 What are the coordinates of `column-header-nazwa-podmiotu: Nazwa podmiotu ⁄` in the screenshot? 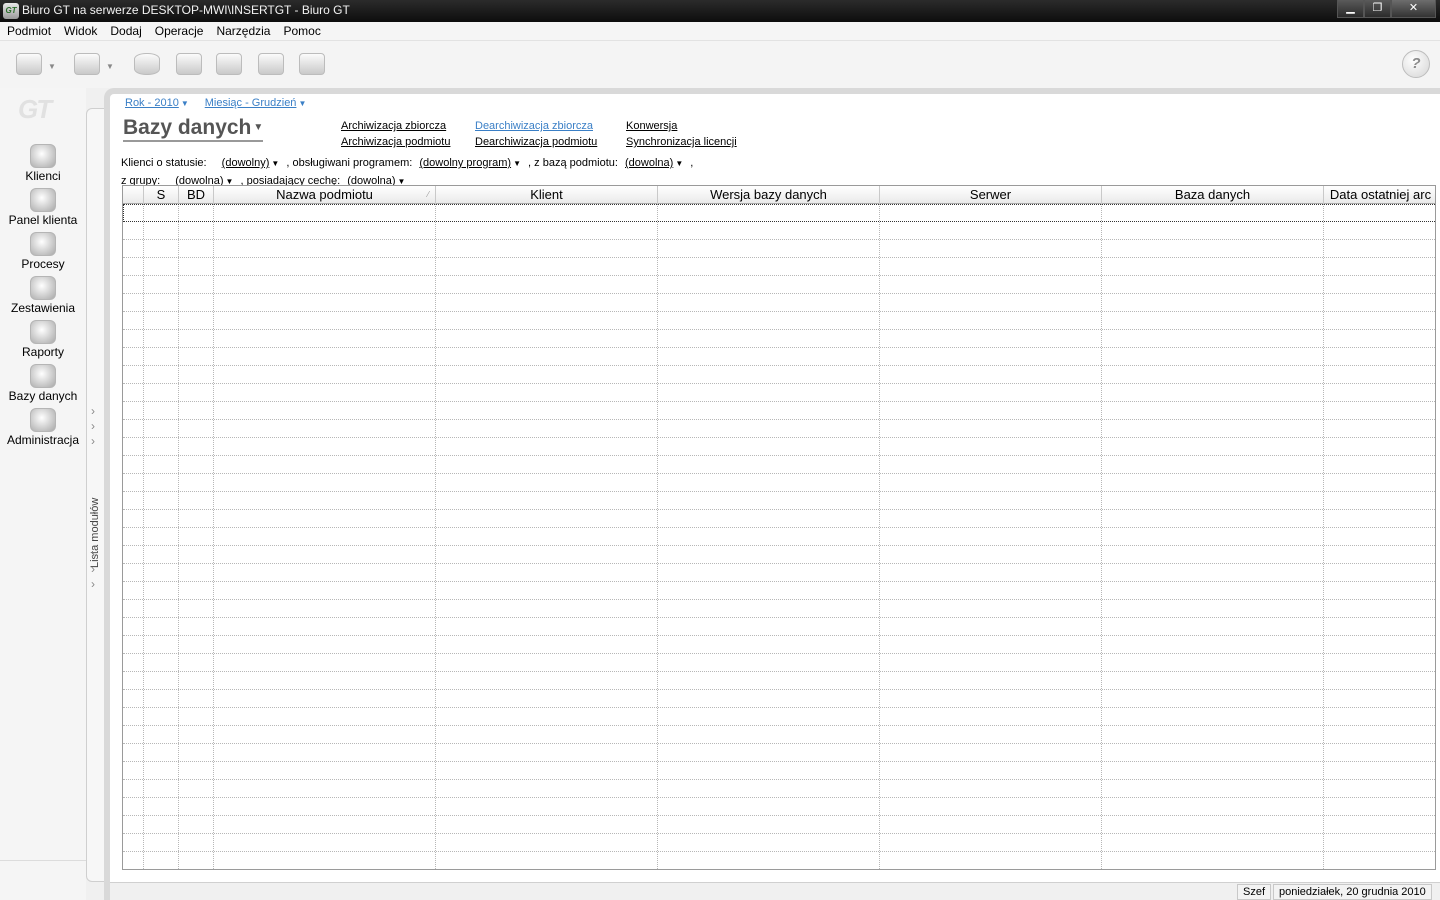 It's located at (325, 195).